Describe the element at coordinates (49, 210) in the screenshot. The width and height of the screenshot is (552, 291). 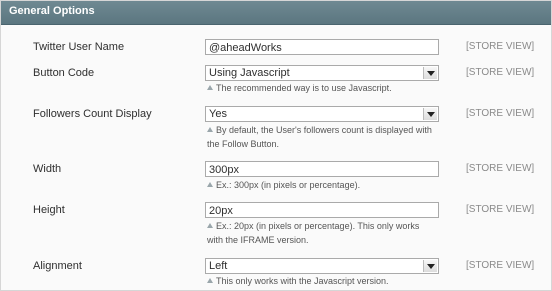
I see `height-label: Height` at that location.